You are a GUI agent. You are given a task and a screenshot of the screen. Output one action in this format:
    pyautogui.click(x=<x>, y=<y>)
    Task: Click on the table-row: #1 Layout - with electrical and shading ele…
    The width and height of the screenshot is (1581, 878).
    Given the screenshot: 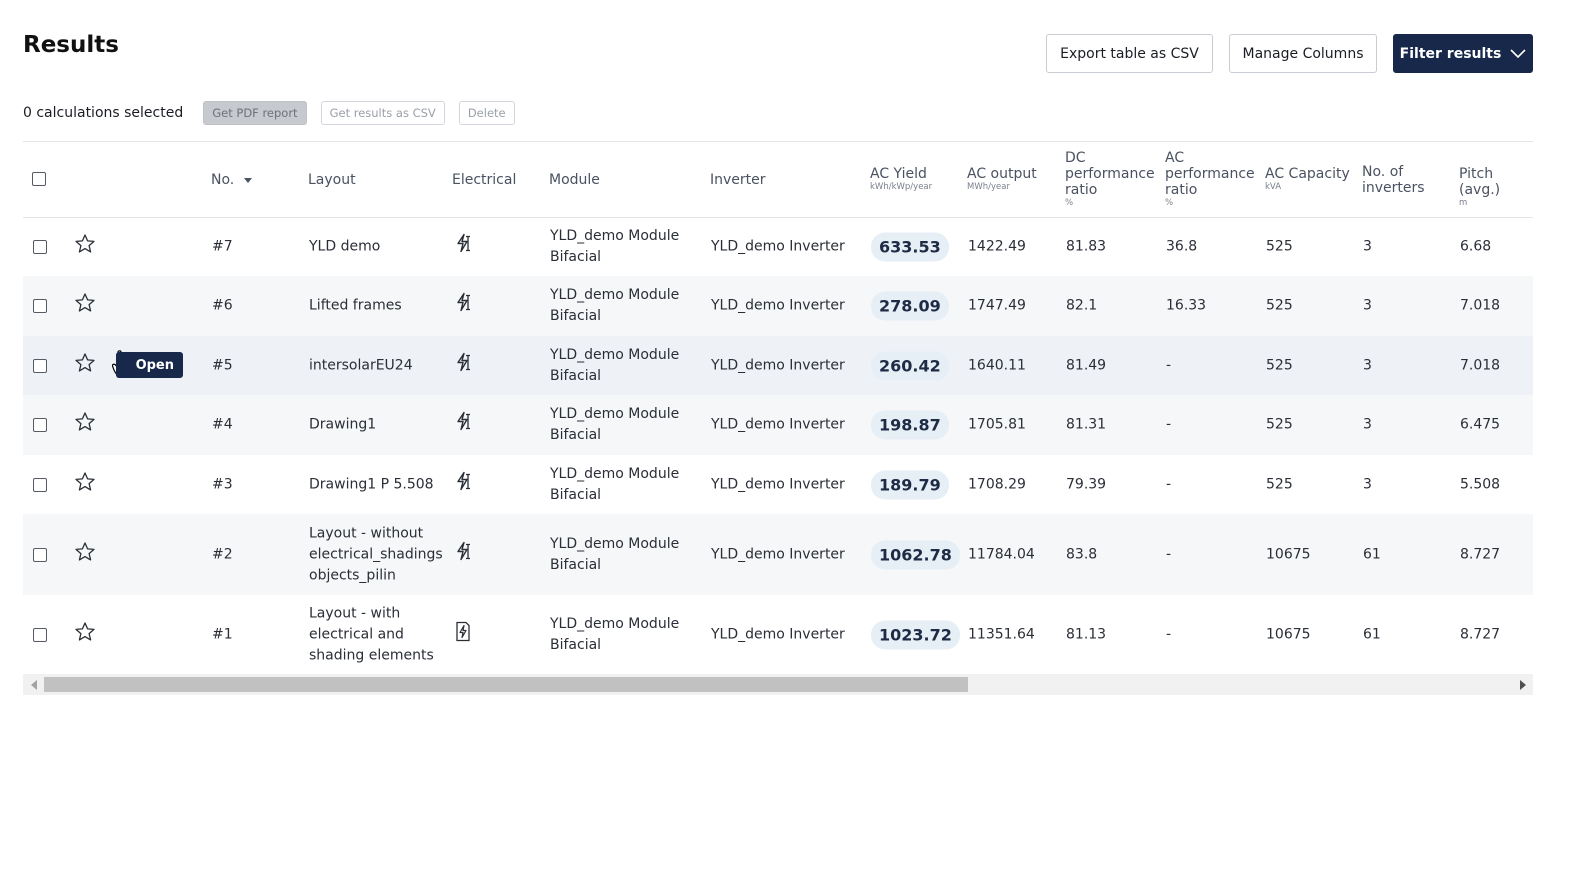 What is the action you would take?
    pyautogui.click(x=778, y=635)
    